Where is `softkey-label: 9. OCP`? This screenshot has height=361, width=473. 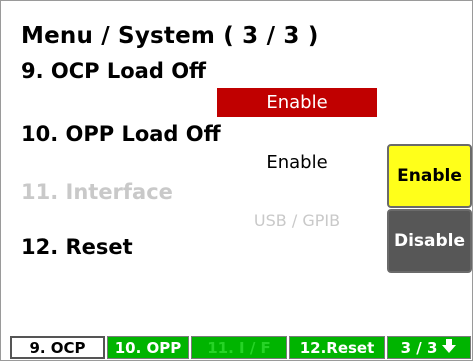 softkey-label: 9. OCP is located at coordinates (57, 347).